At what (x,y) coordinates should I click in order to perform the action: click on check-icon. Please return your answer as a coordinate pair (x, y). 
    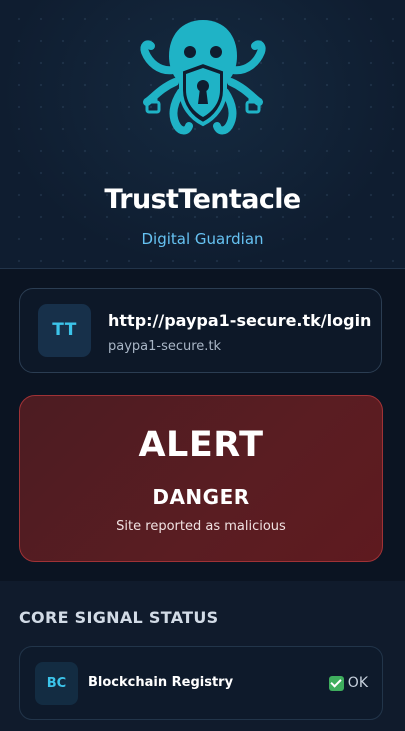
    Looking at the image, I should click on (336, 683).